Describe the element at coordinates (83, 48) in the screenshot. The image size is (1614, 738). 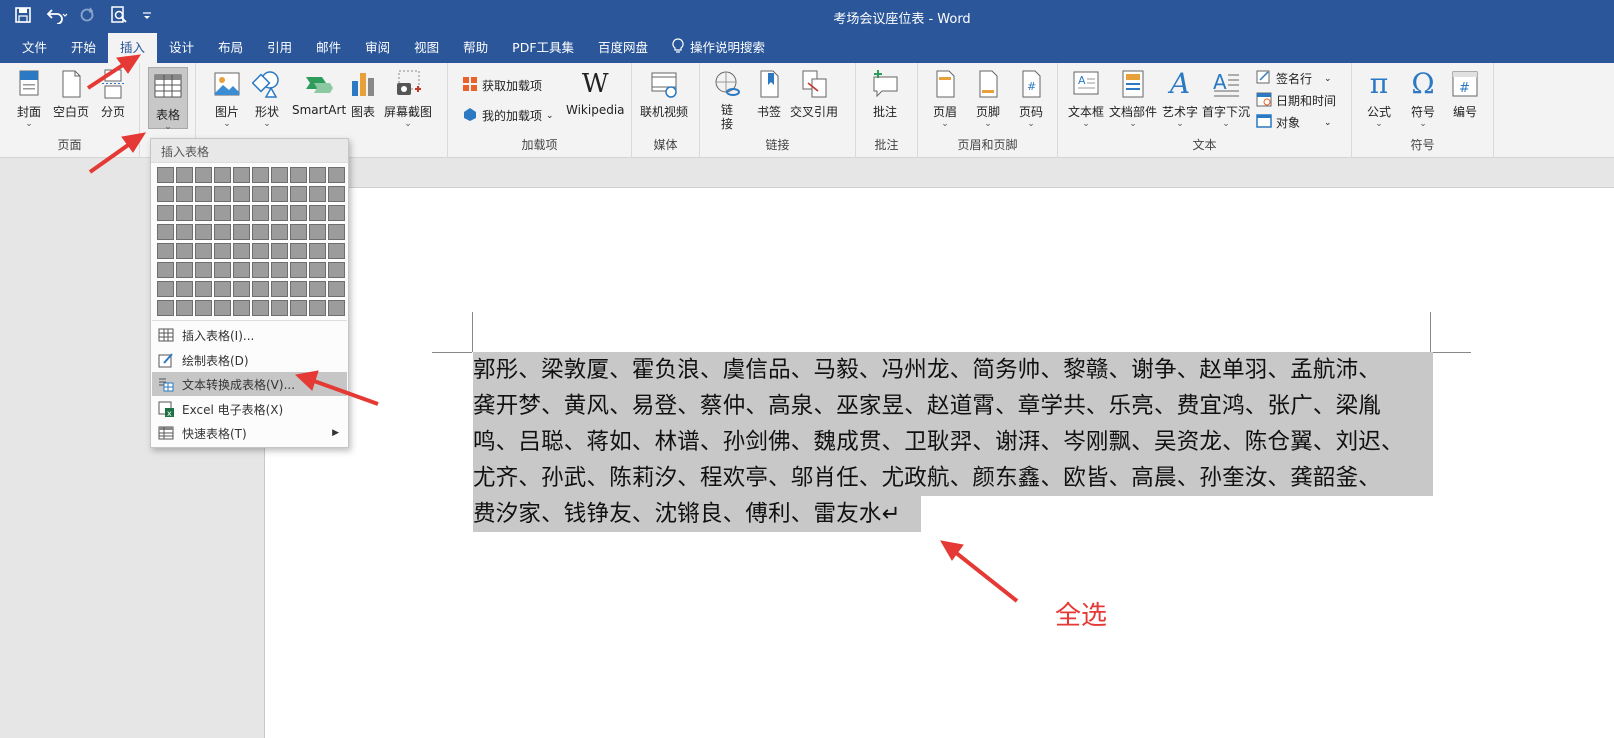
I see `tab-home: 开始` at that location.